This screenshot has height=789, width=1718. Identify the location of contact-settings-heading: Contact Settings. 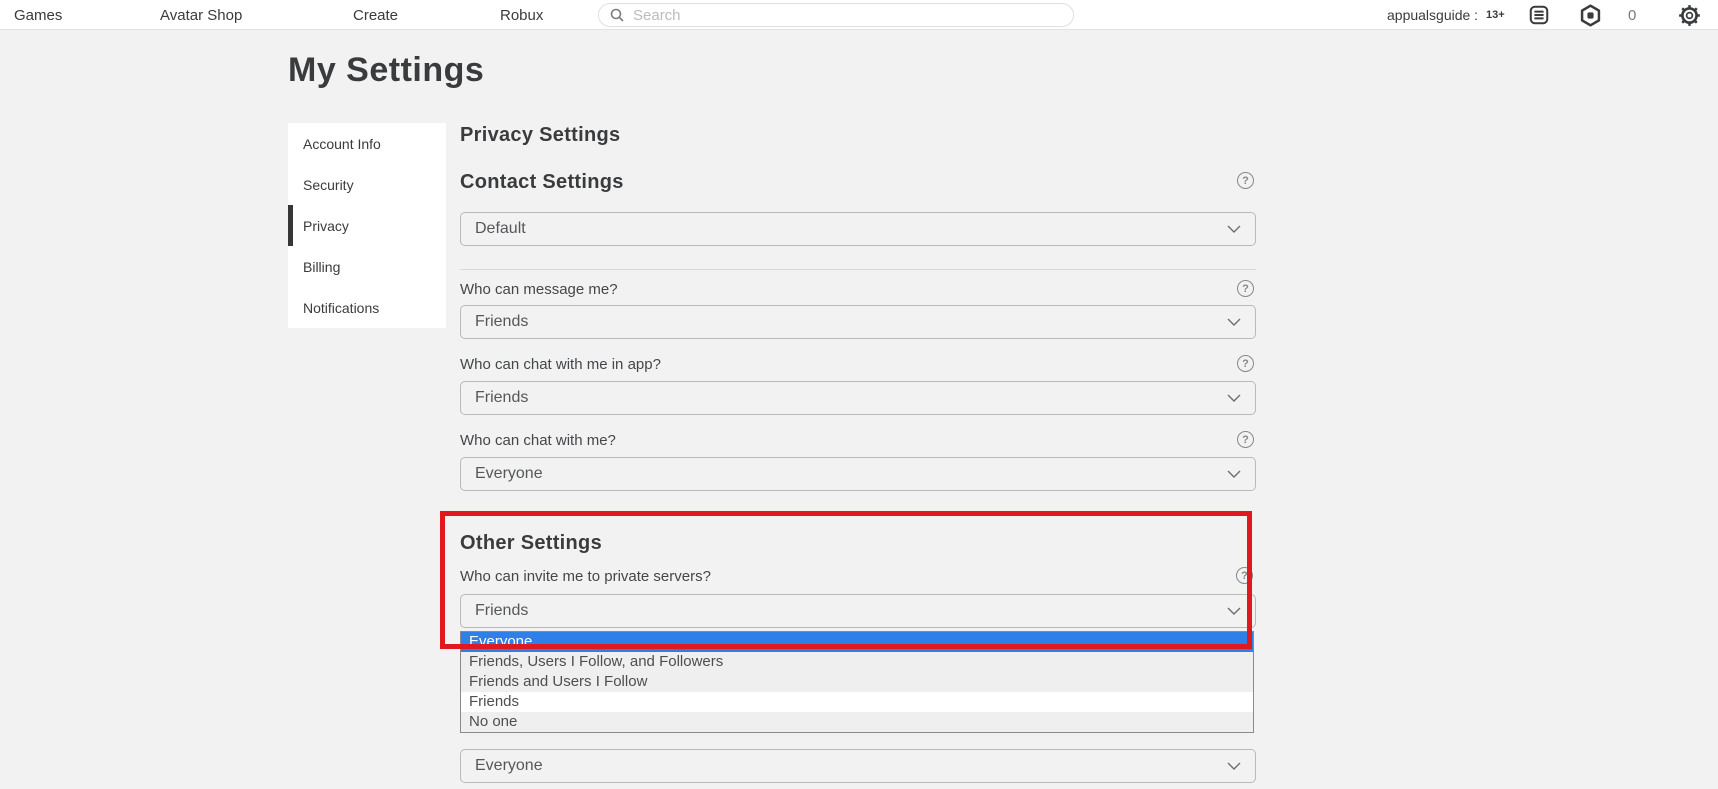
(542, 182).